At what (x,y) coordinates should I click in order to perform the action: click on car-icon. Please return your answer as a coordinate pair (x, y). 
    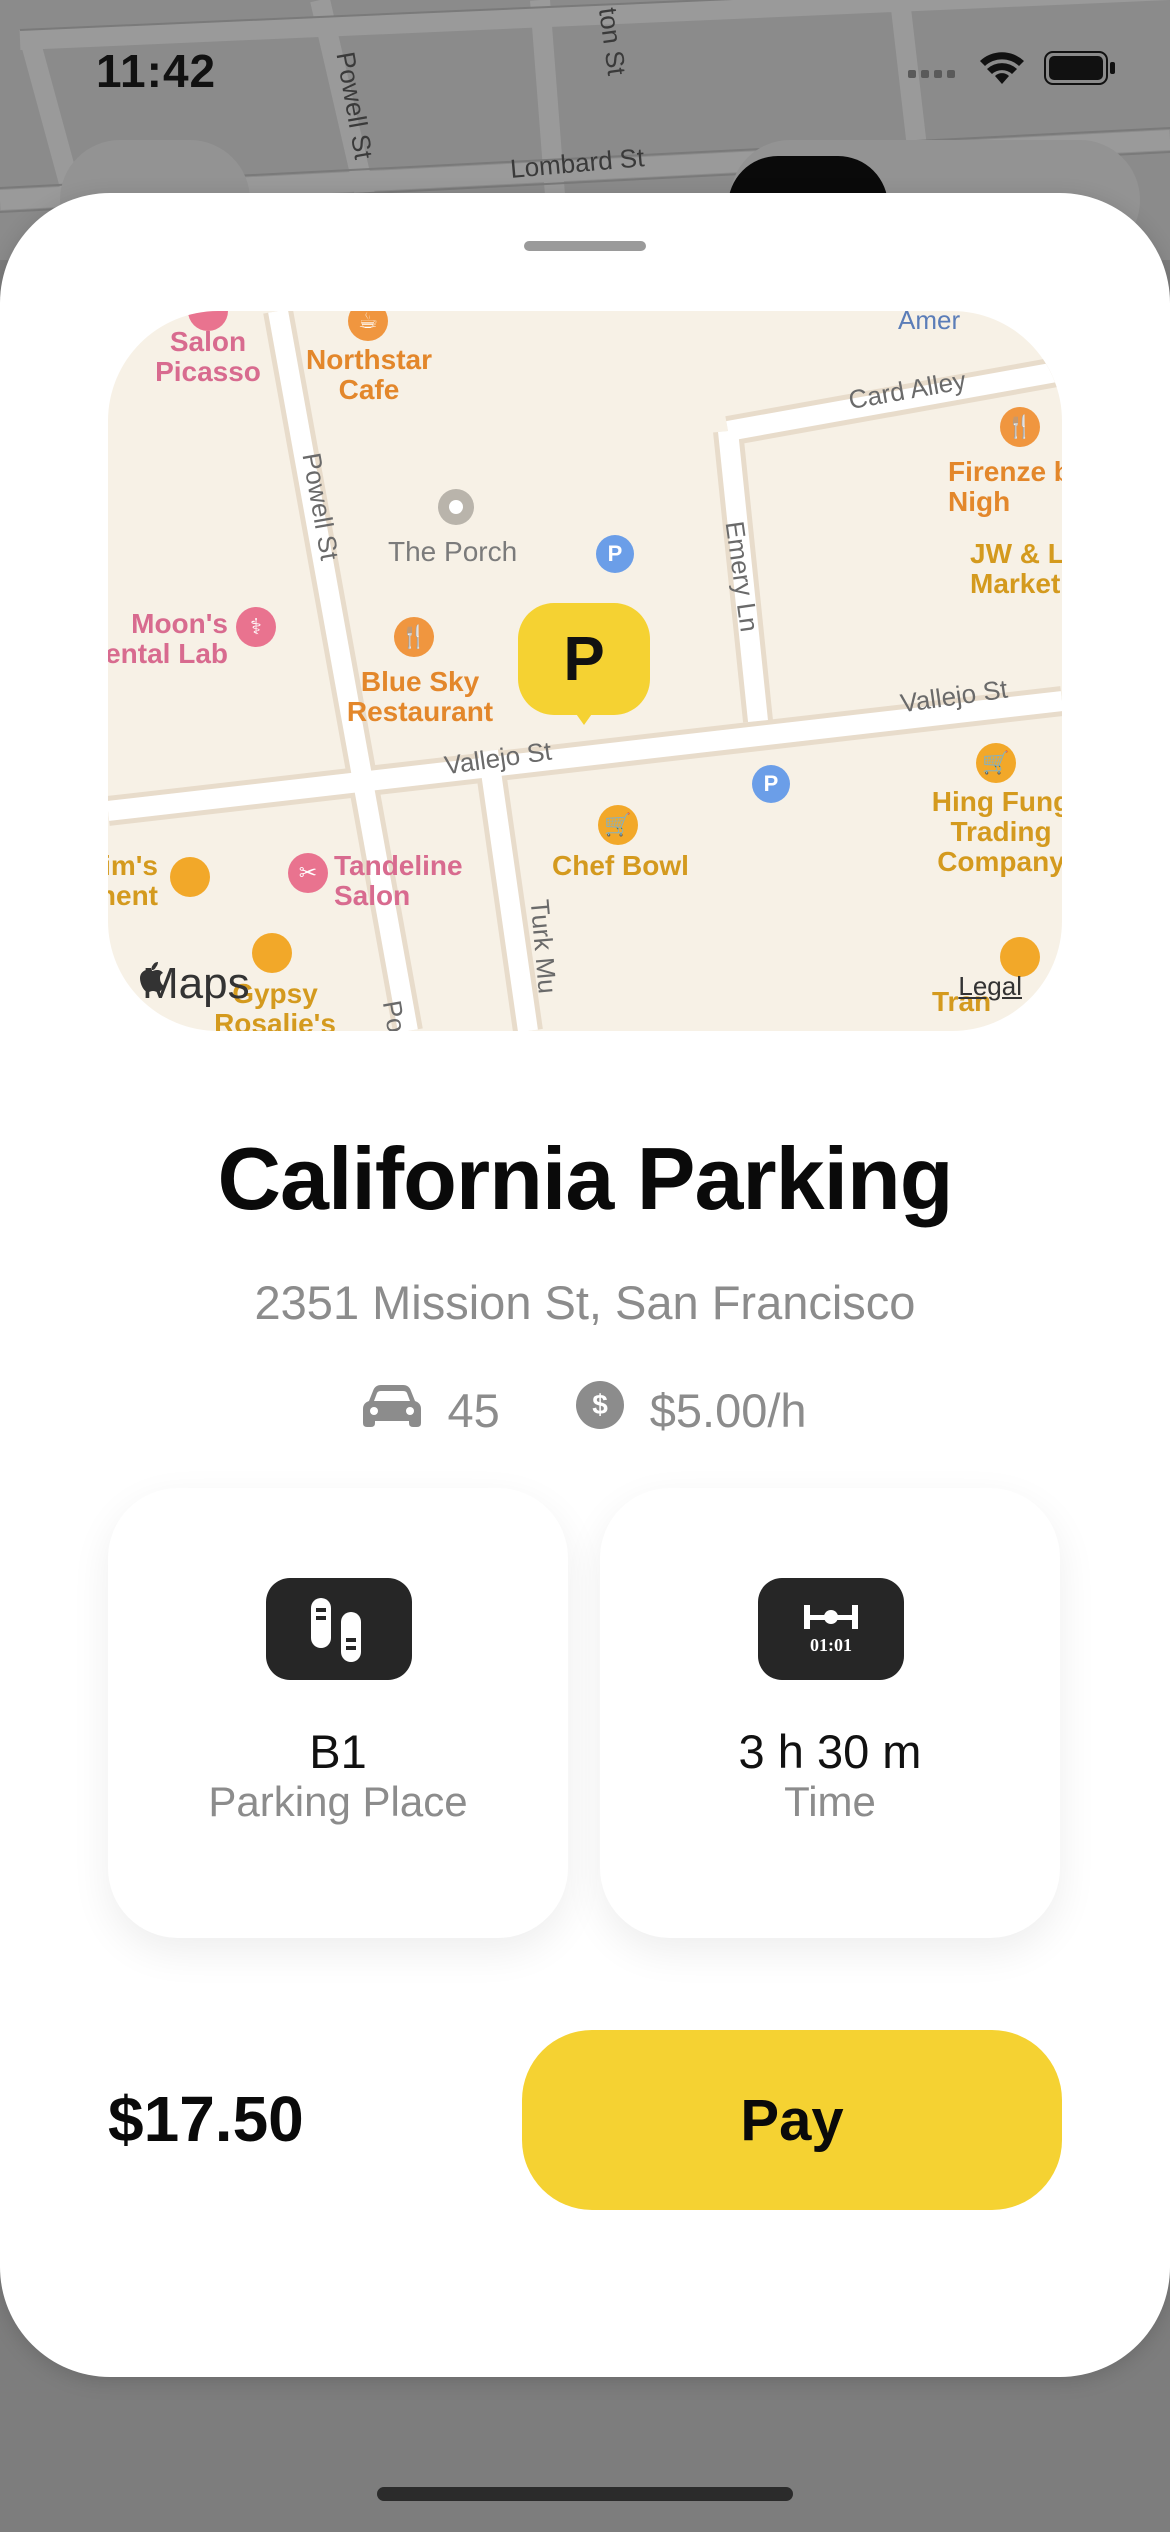
    Looking at the image, I should click on (392, 1410).